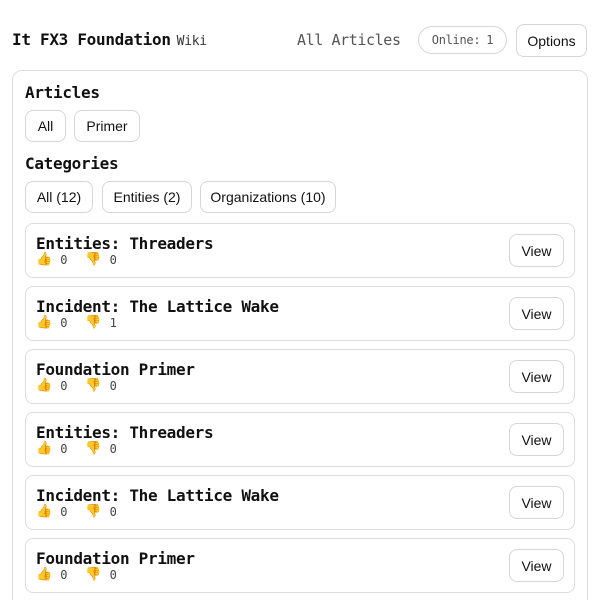 Image resolution: width=600 pixels, height=600 pixels. Describe the element at coordinates (300, 313) in the screenshot. I see `article-card: Incident: The Lattice Wake 👍 0 👎 1 View` at that location.